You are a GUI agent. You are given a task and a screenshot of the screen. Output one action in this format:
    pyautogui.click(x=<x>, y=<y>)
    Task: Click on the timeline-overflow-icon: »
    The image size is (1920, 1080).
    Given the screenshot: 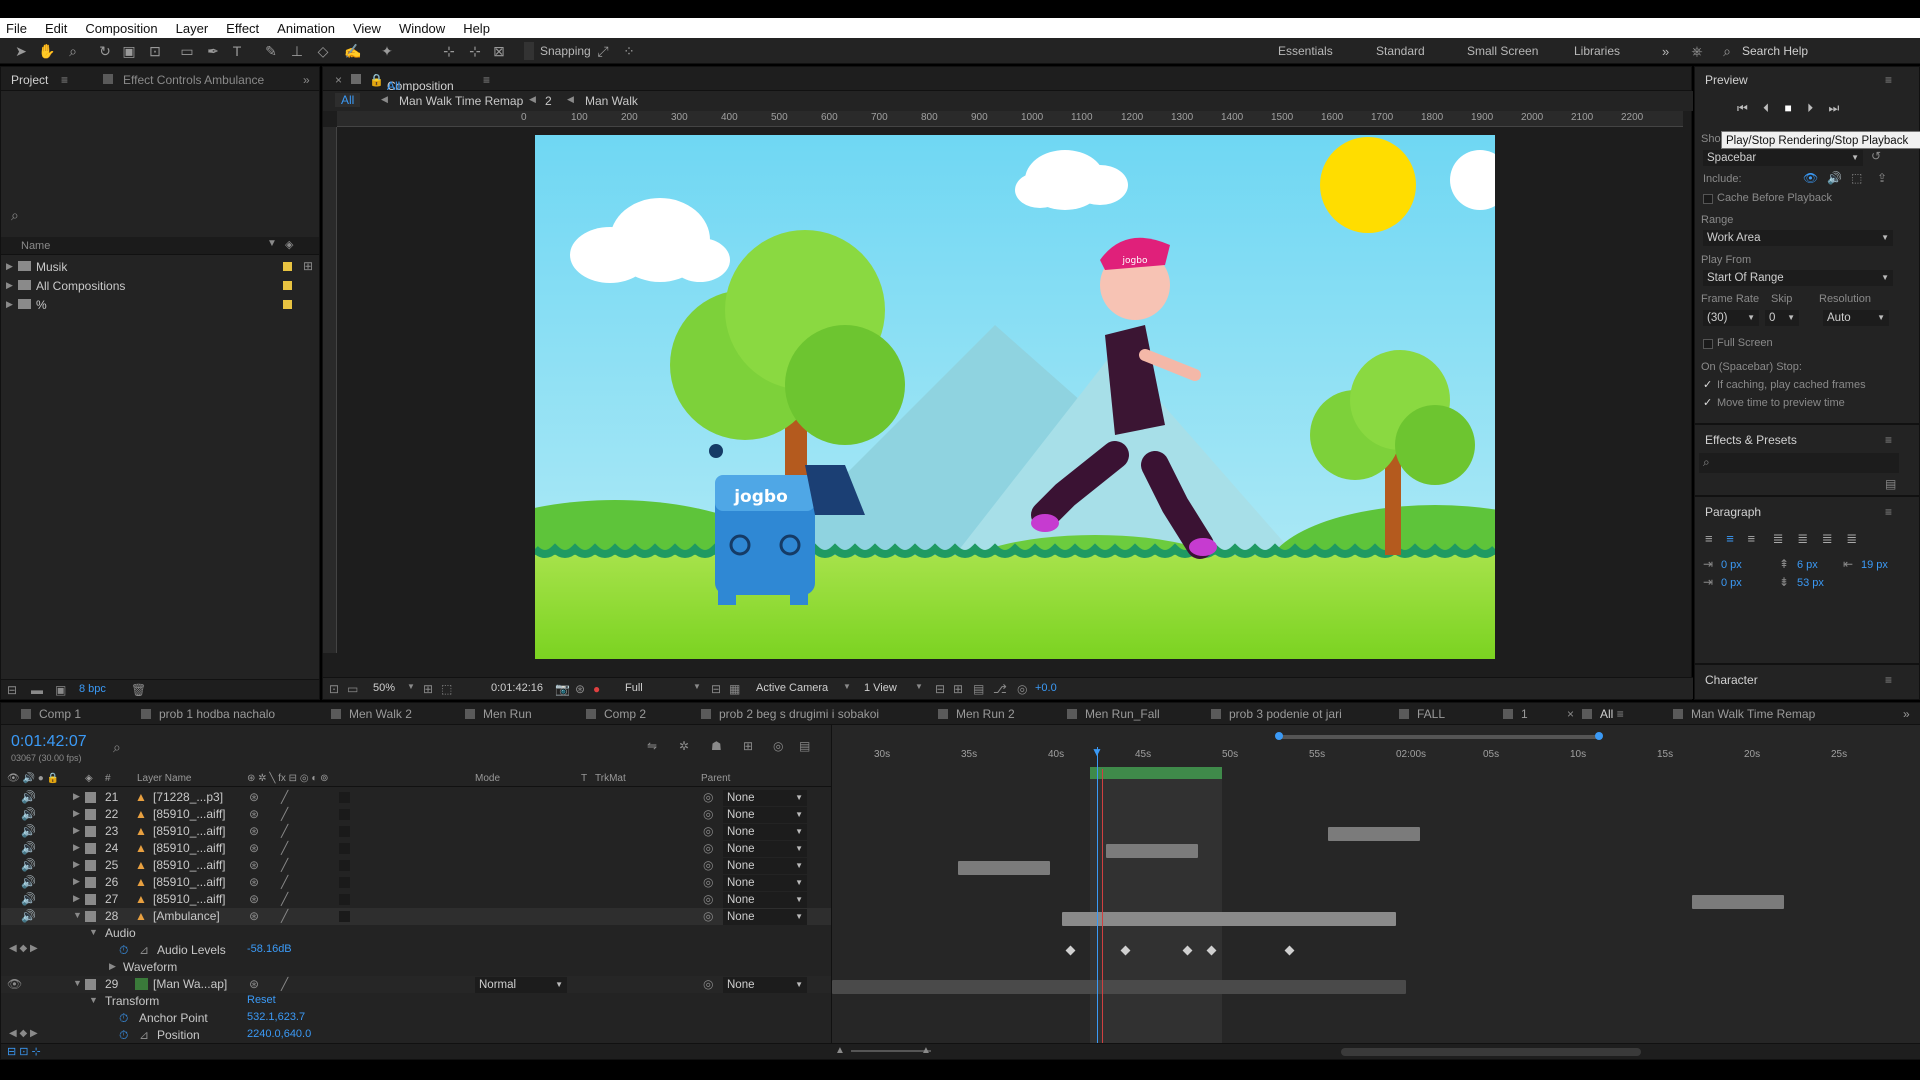 What is the action you would take?
    pyautogui.click(x=1906, y=714)
    